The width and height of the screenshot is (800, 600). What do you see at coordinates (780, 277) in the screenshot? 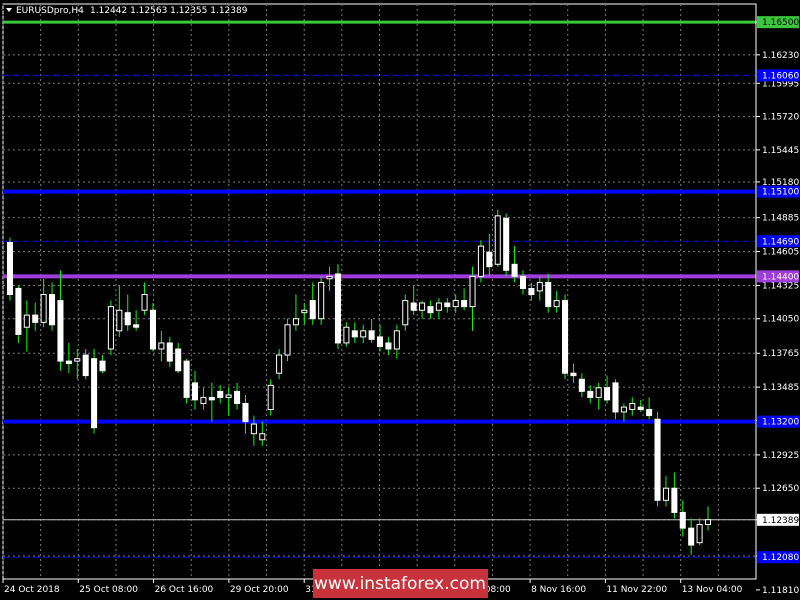
I see `level-label: 1.14400` at bounding box center [780, 277].